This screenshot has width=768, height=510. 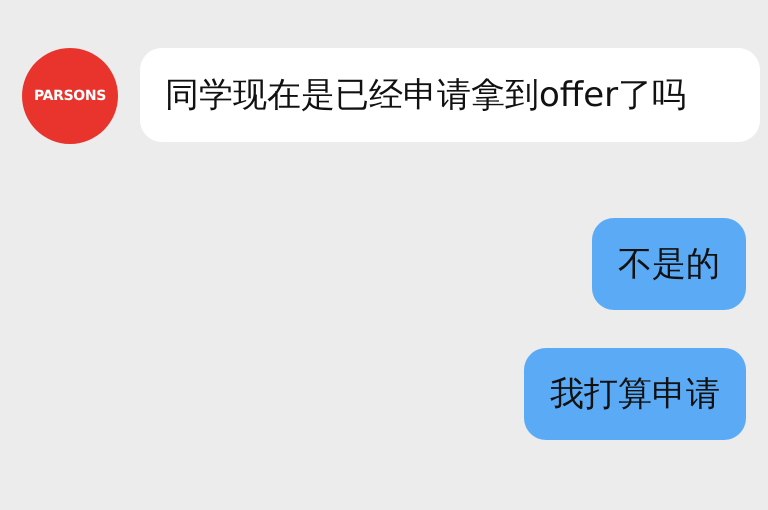 I want to click on outgoing-message-bubble: 不是的, so click(x=669, y=264).